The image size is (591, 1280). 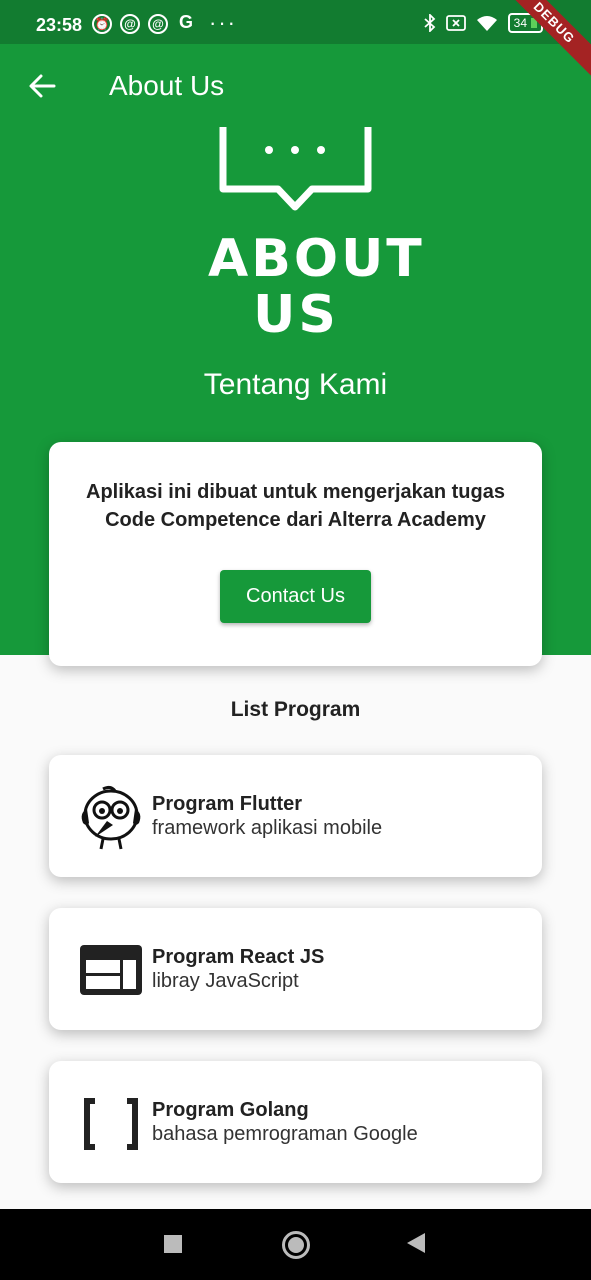 I want to click on logo-text-line-2: US, so click(x=296, y=315).